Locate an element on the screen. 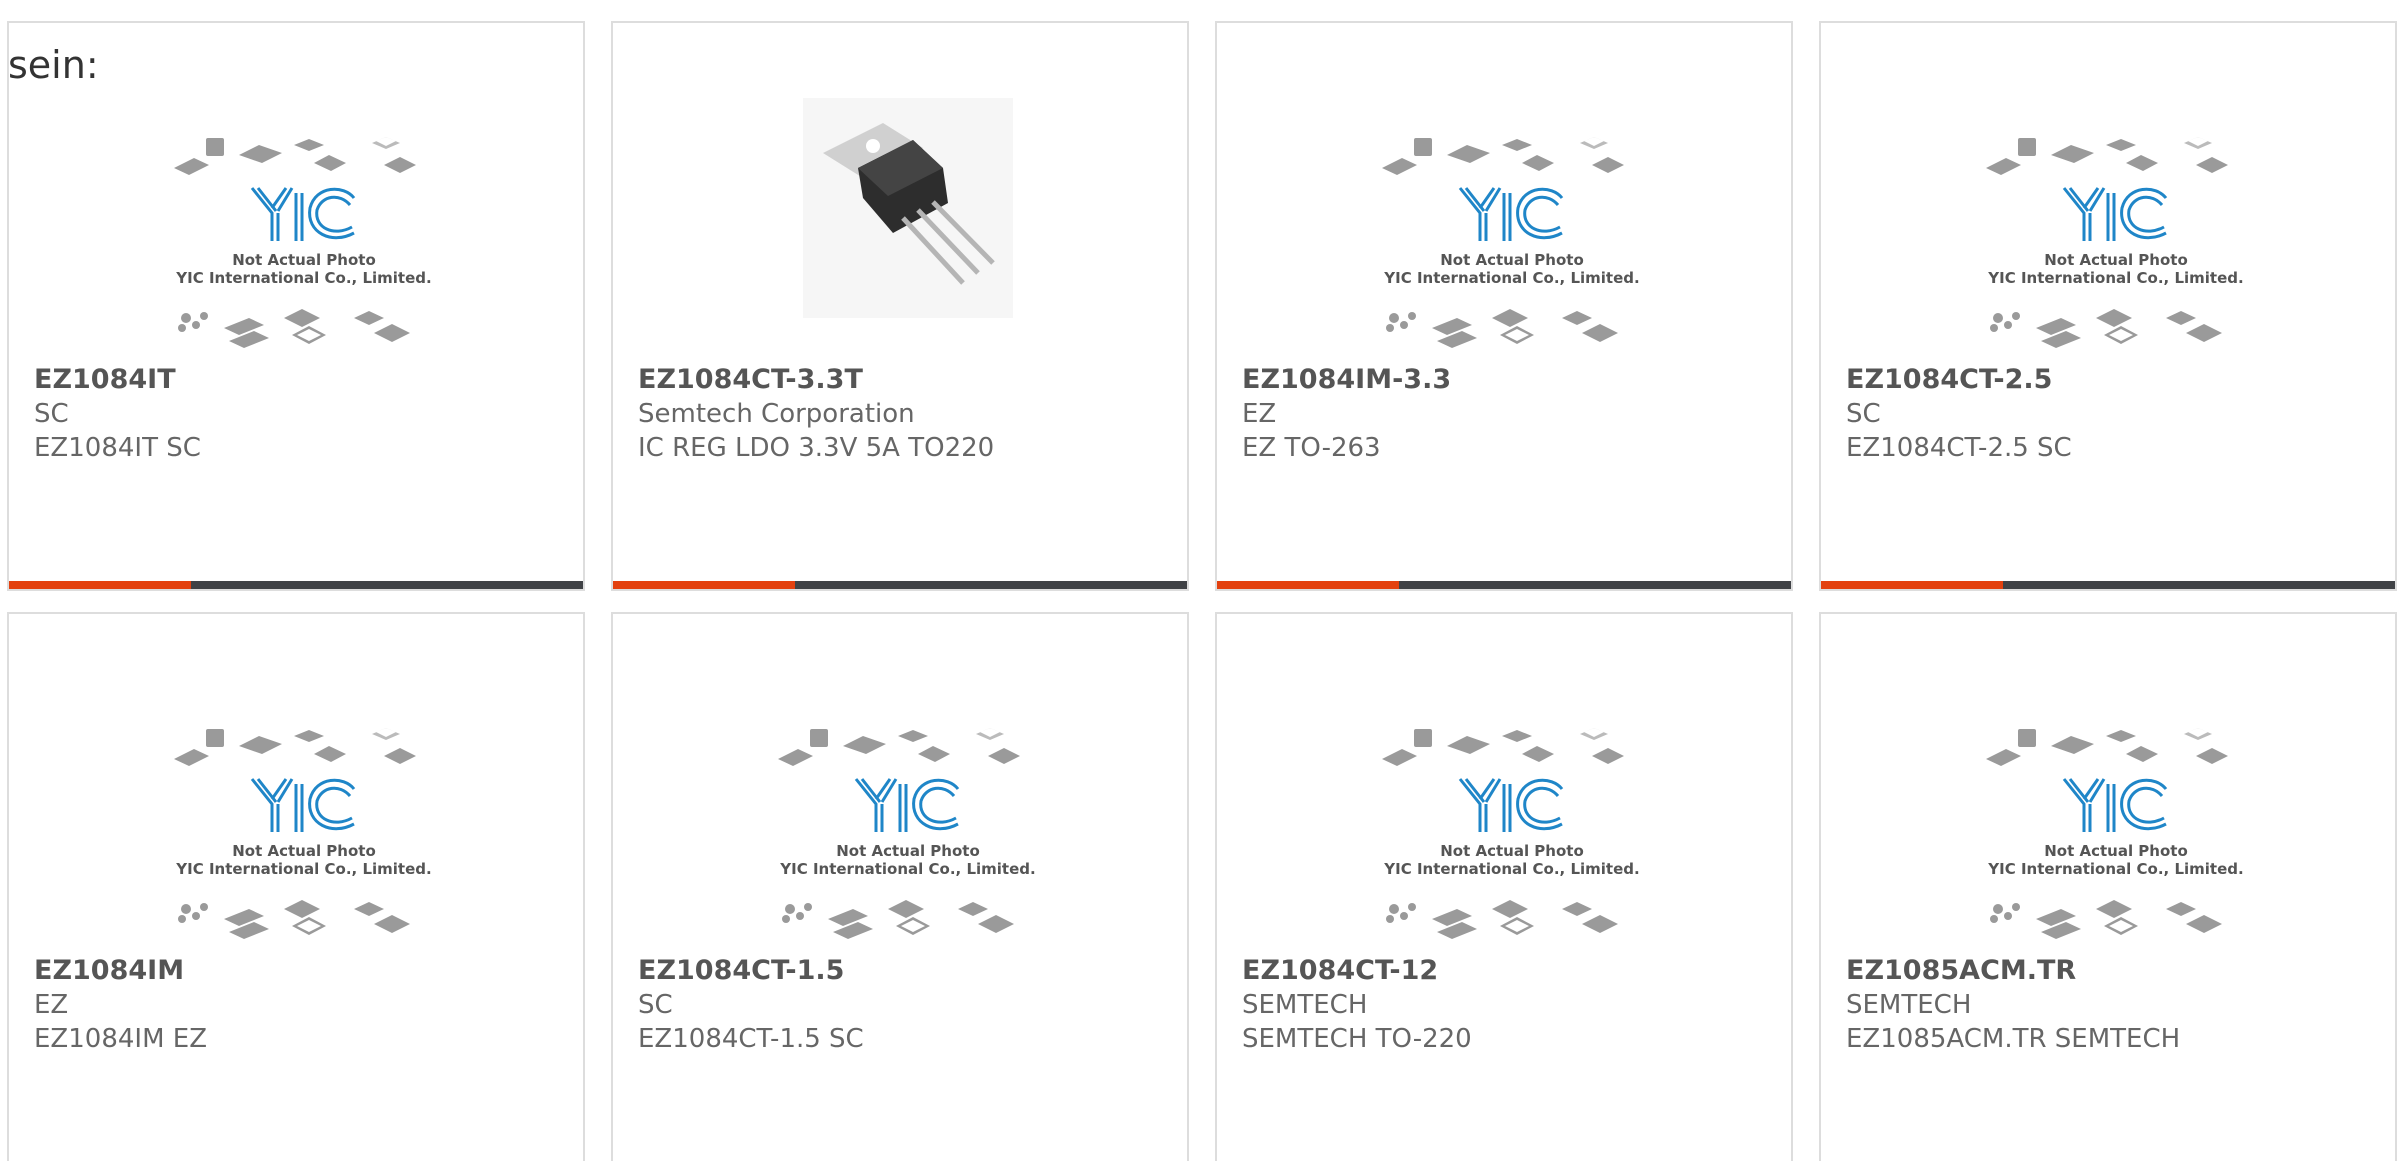 The height and width of the screenshot is (1161, 2400). product-card: EZ1084IM-3.3 EZ EZ TO-263 is located at coordinates (1504, 306).